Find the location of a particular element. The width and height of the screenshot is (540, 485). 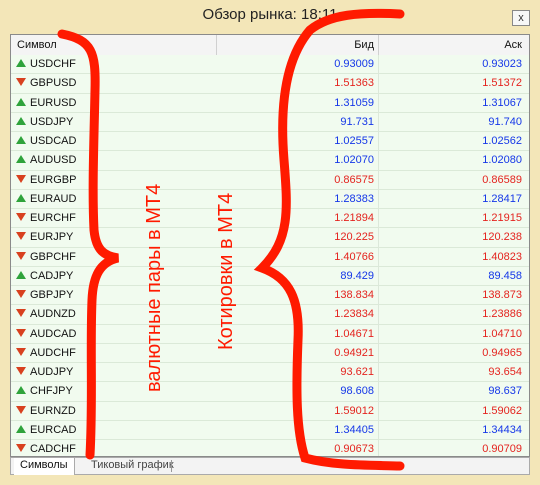

table-row: GBPCHF 1.40766 1.40823 is located at coordinates (270, 257).